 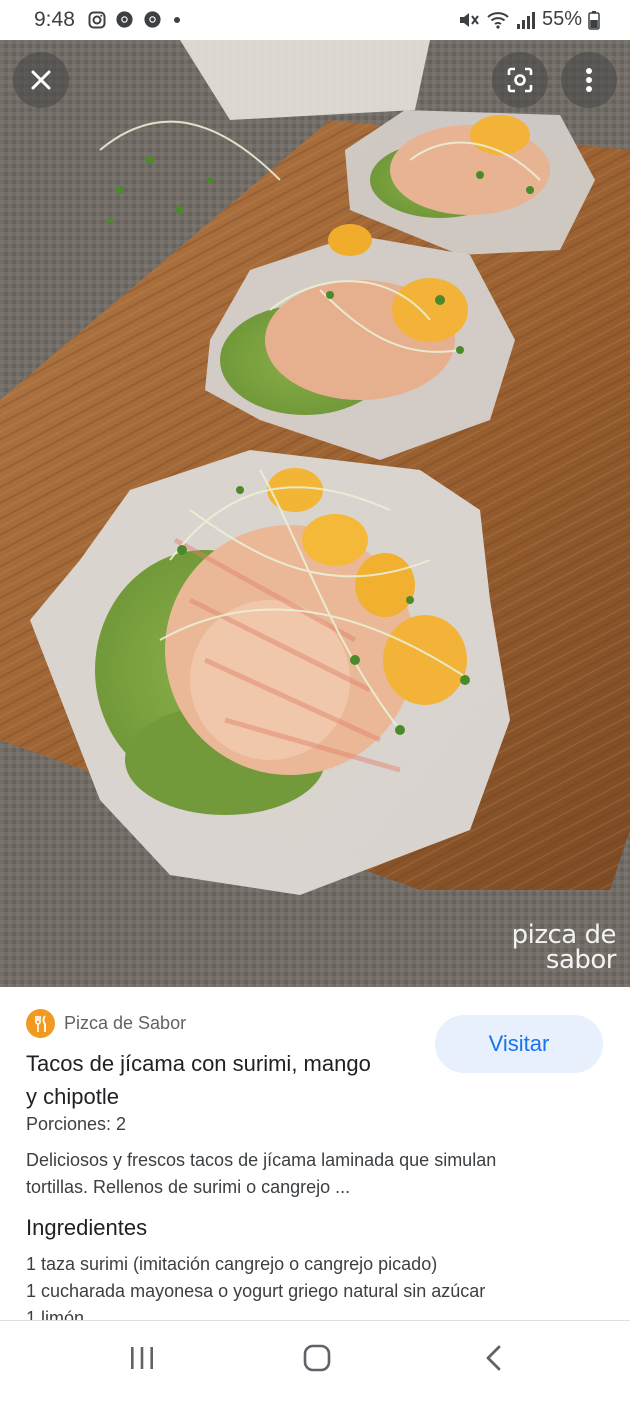 What do you see at coordinates (177, 19) in the screenshot?
I see `dot-icon` at bounding box center [177, 19].